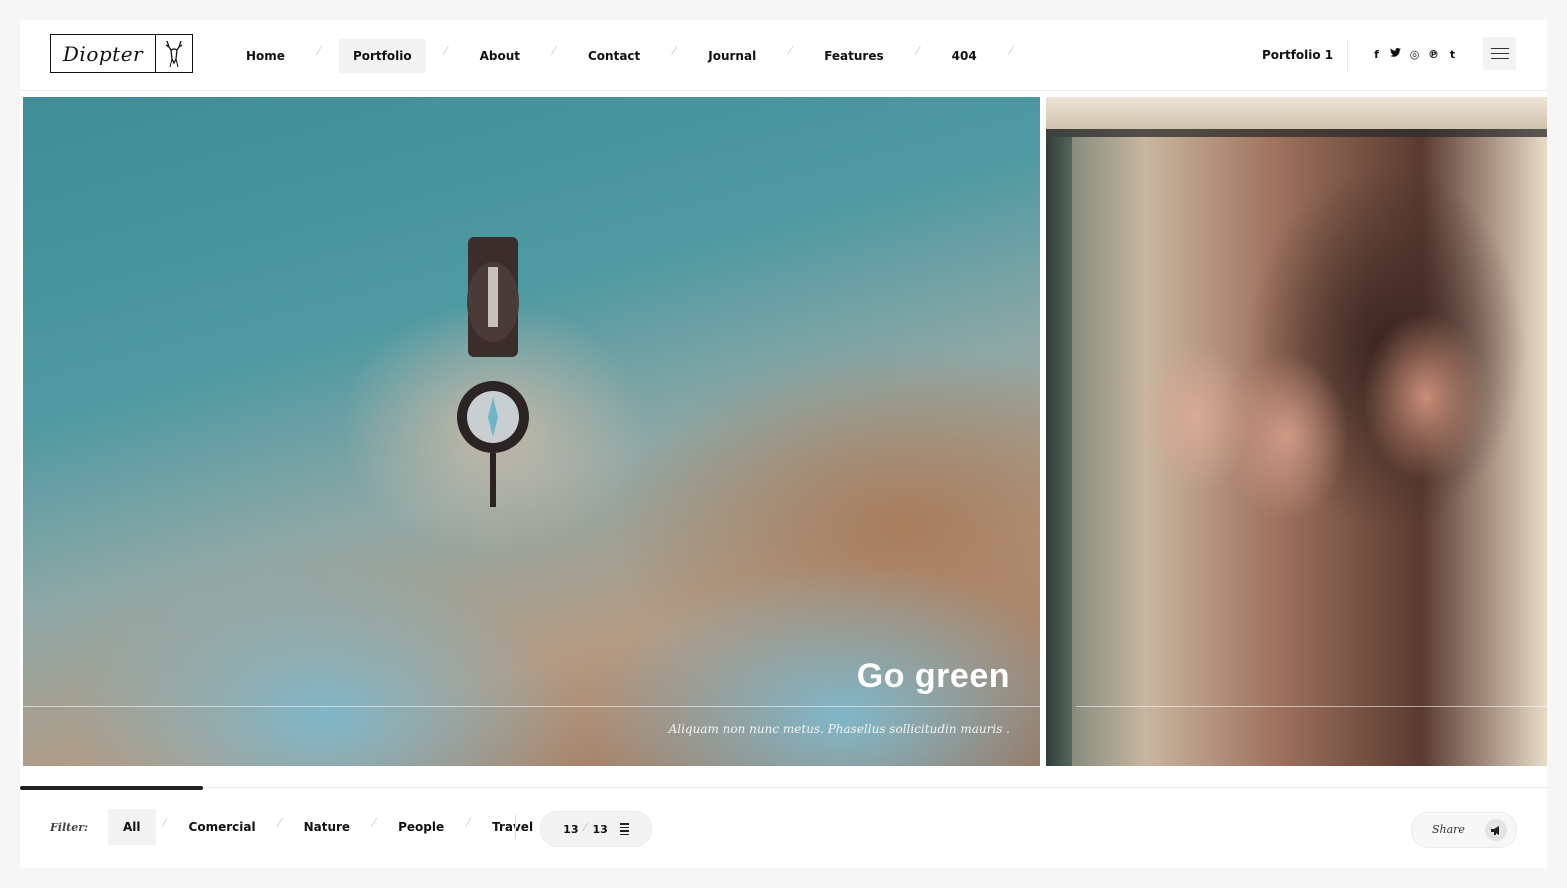  I want to click on footer-divider, so click(515, 827).